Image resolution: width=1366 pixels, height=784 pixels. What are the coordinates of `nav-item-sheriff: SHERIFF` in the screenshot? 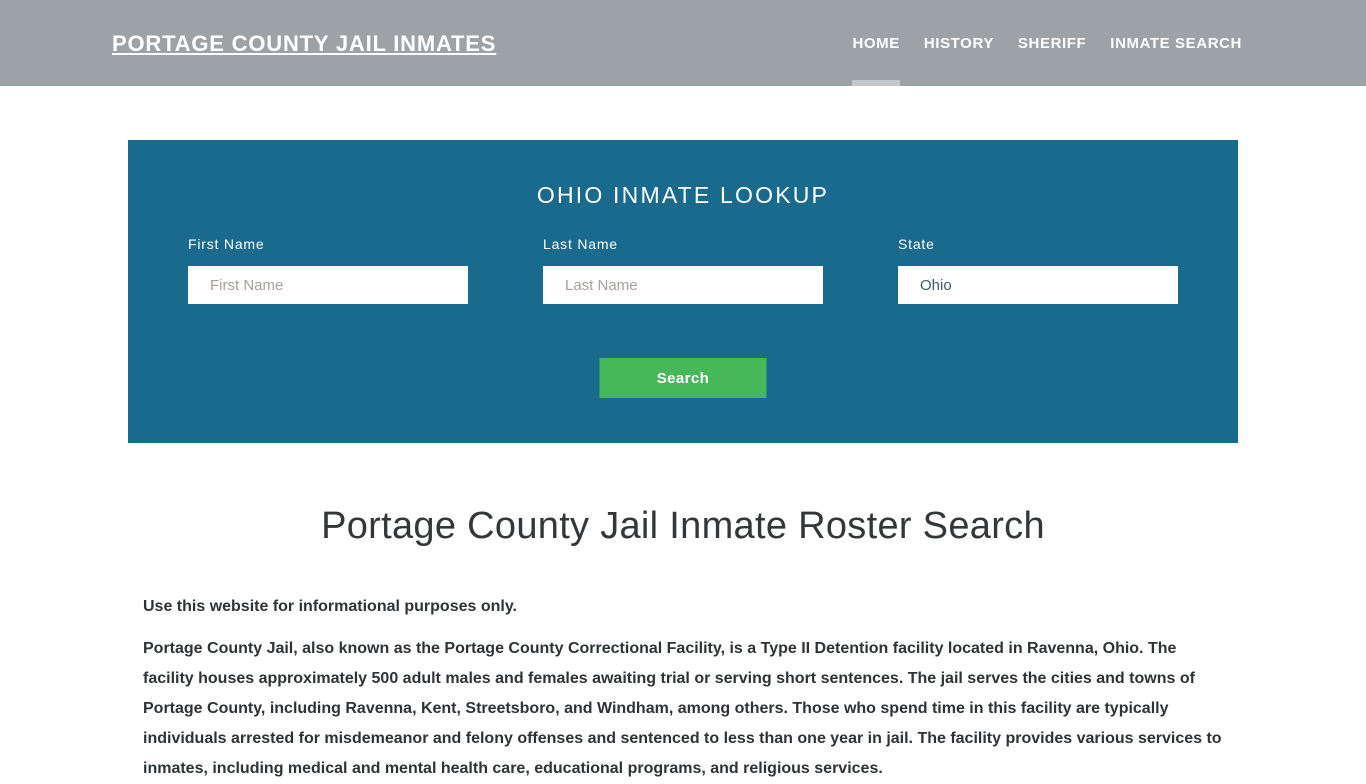 It's located at (1052, 43).